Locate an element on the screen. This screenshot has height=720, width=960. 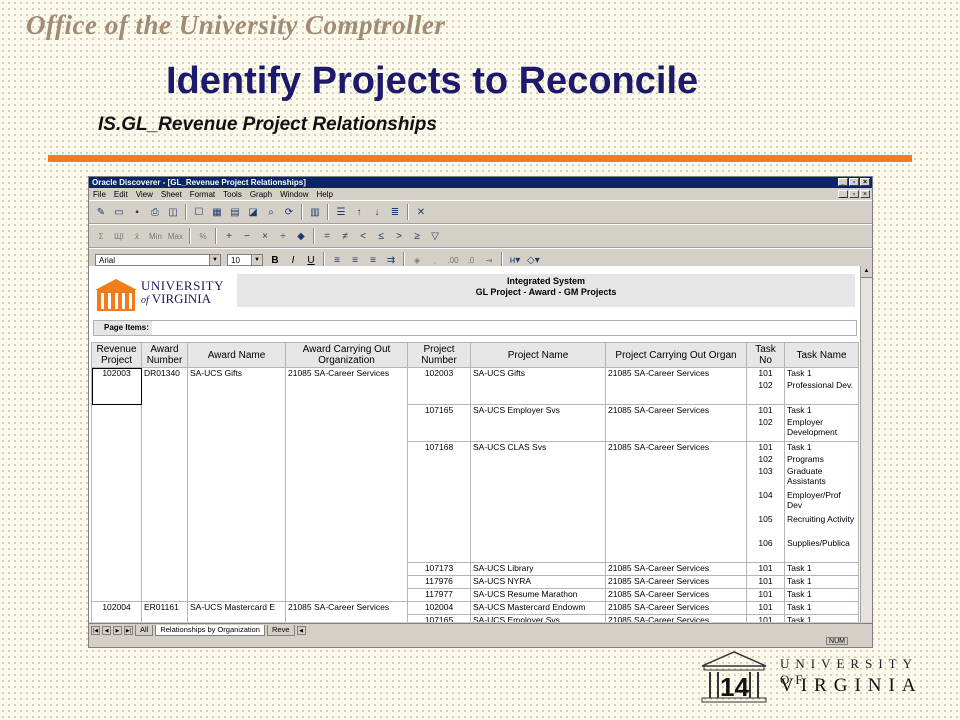
tab-scroll-icon: ◀ is located at coordinates (301, 630).